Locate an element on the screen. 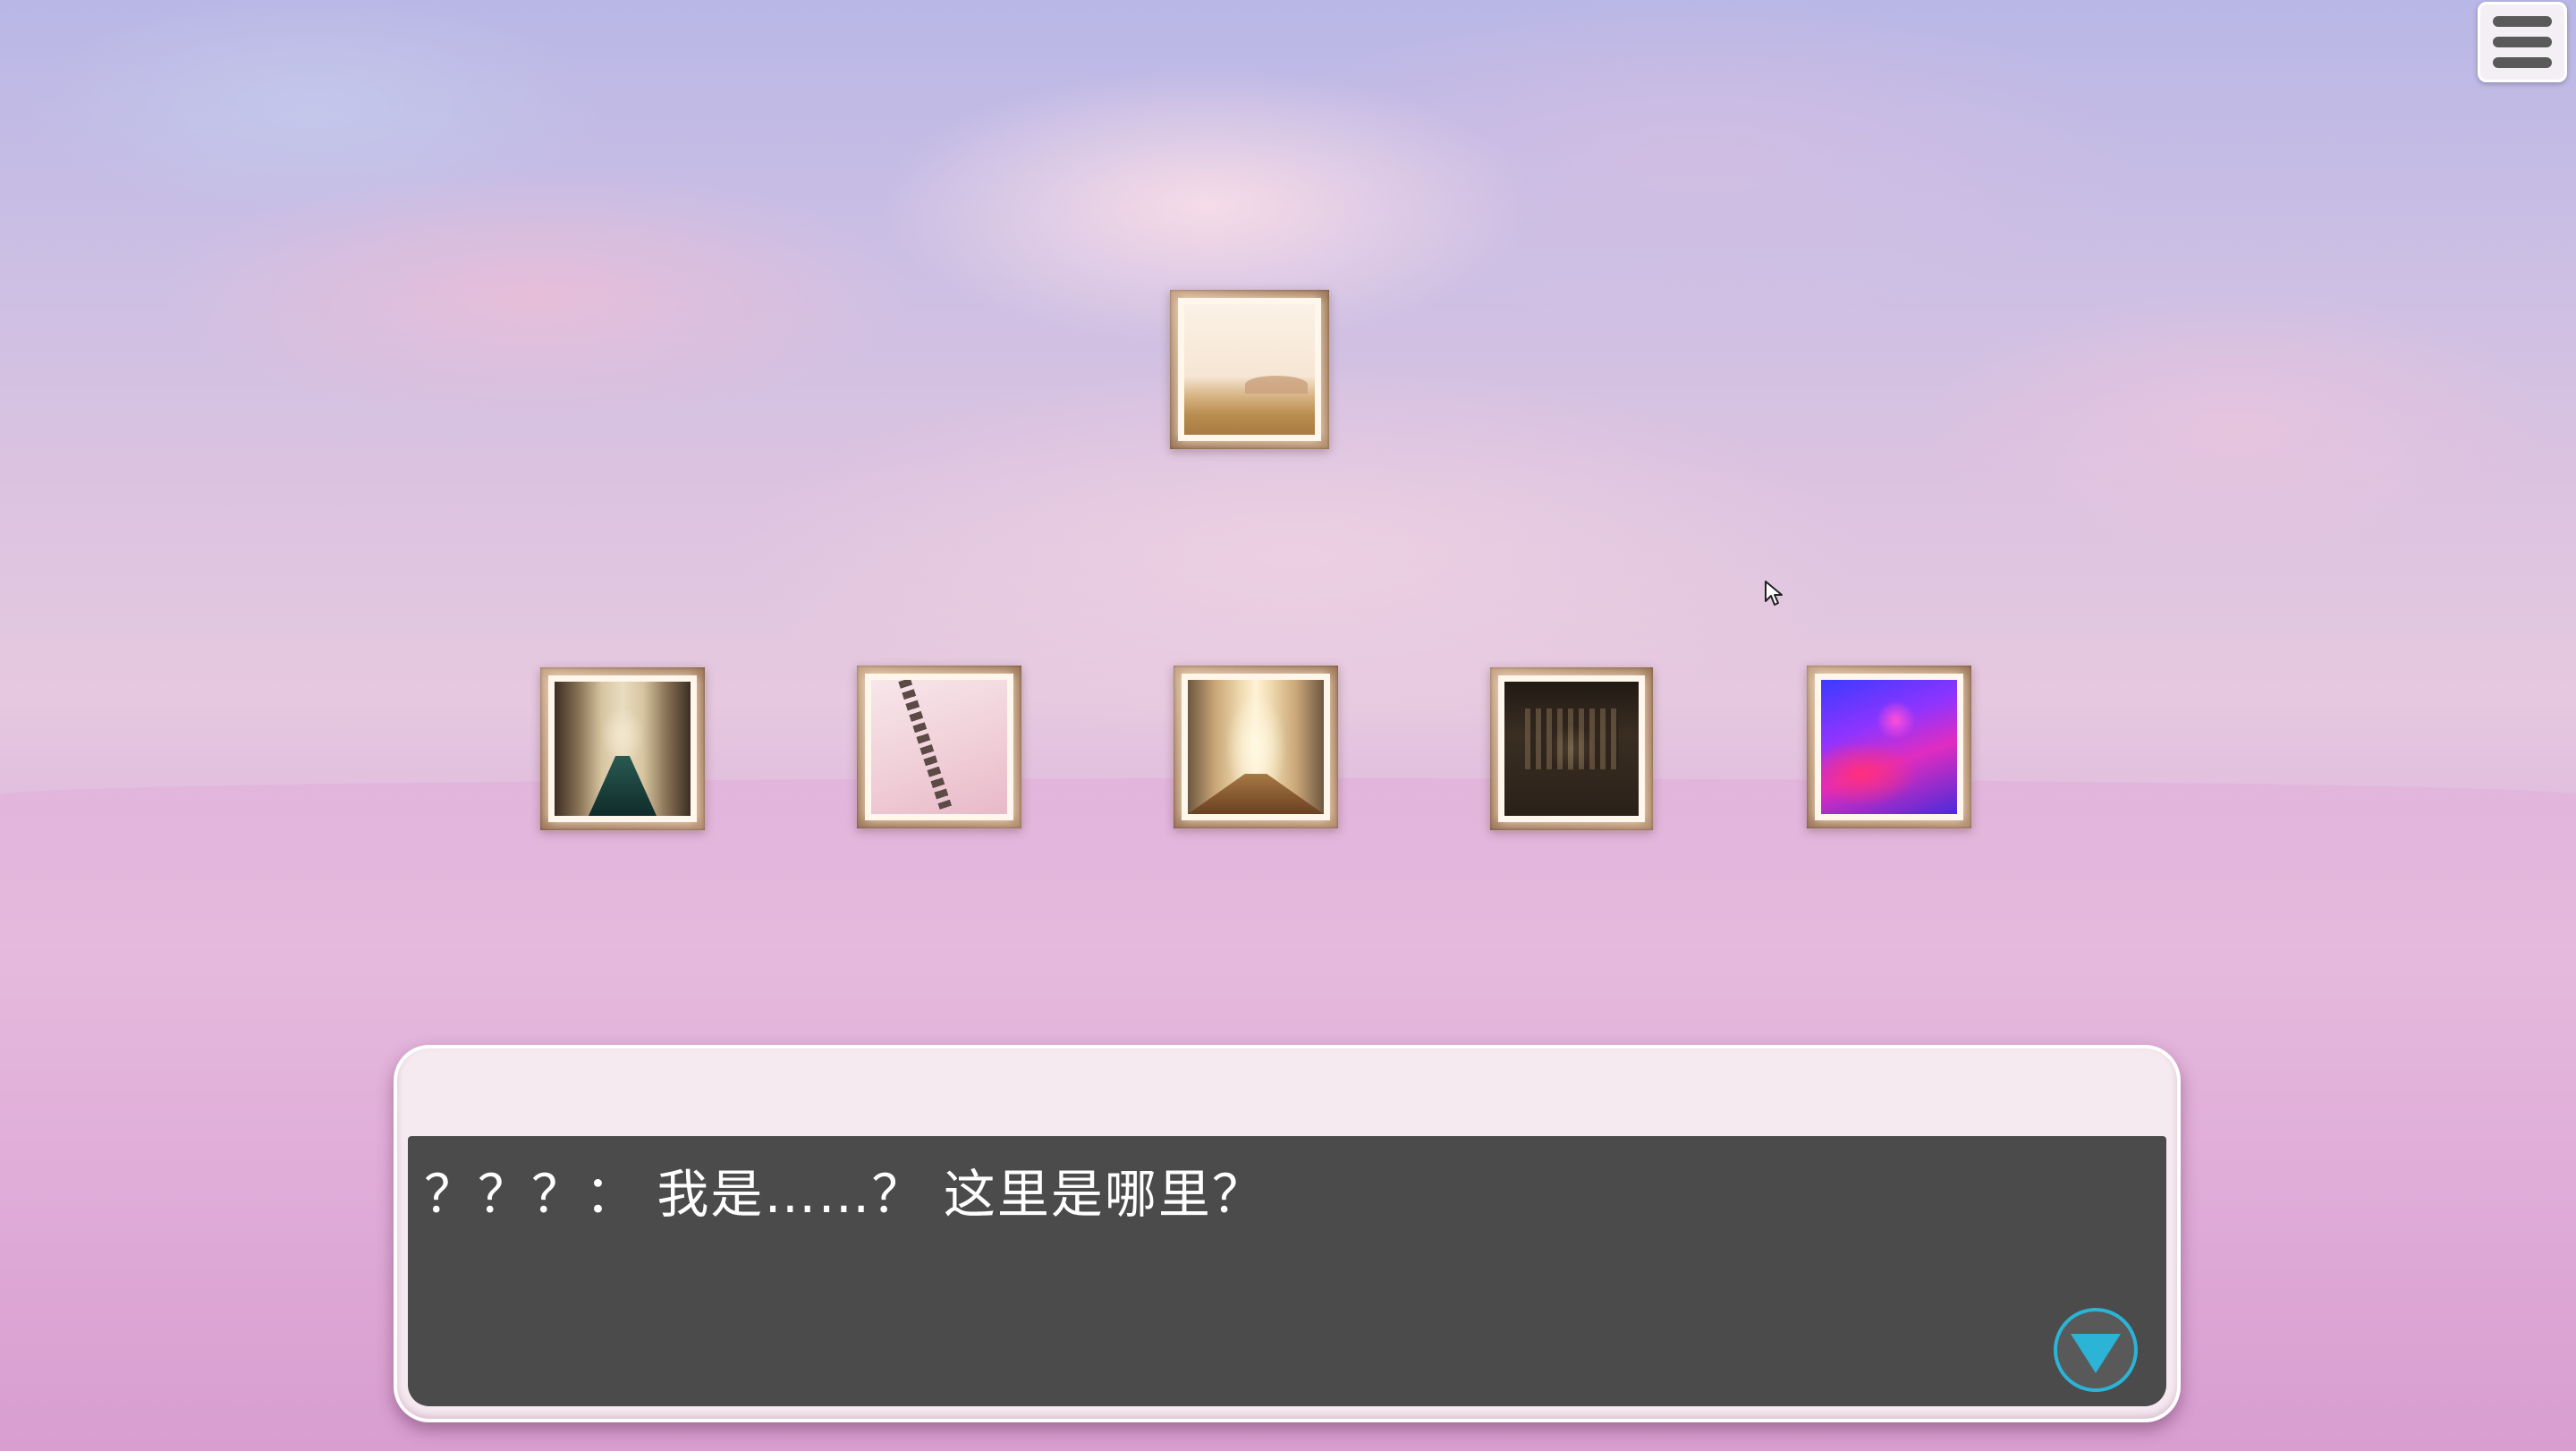  painting-neon is located at coordinates (1889, 747).